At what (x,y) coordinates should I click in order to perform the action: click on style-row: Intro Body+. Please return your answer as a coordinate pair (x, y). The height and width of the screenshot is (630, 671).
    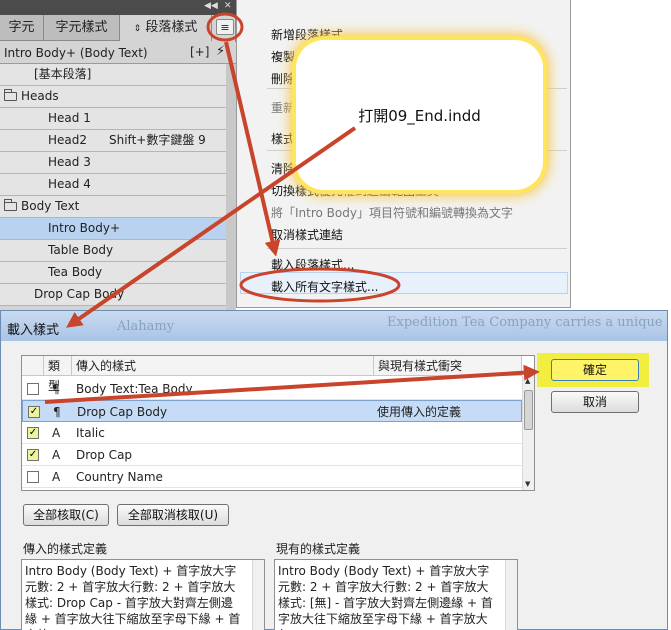
    Looking at the image, I should click on (113, 229).